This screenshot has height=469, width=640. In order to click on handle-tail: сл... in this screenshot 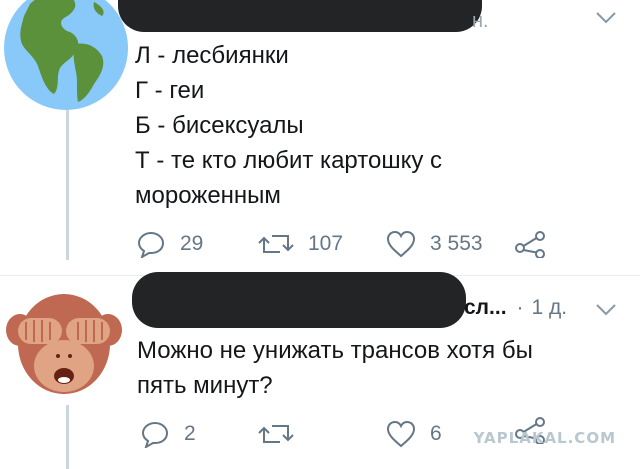, I will do `click(485, 307)`.